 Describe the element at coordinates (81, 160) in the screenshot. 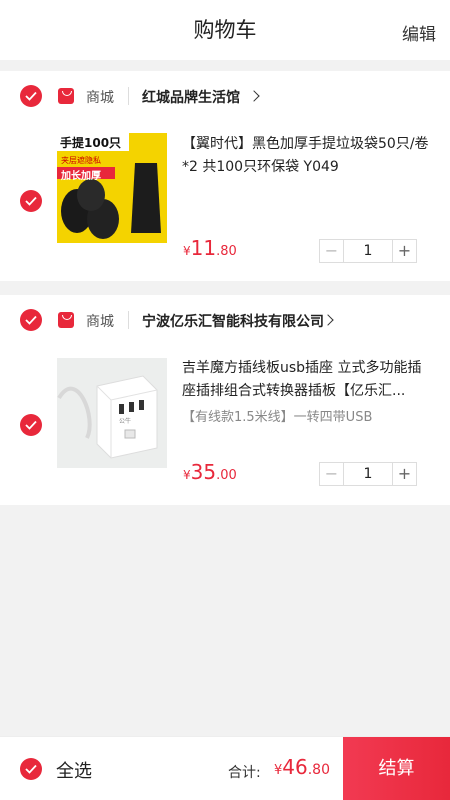

I see `thumb-text: 夹层遮隐私` at that location.